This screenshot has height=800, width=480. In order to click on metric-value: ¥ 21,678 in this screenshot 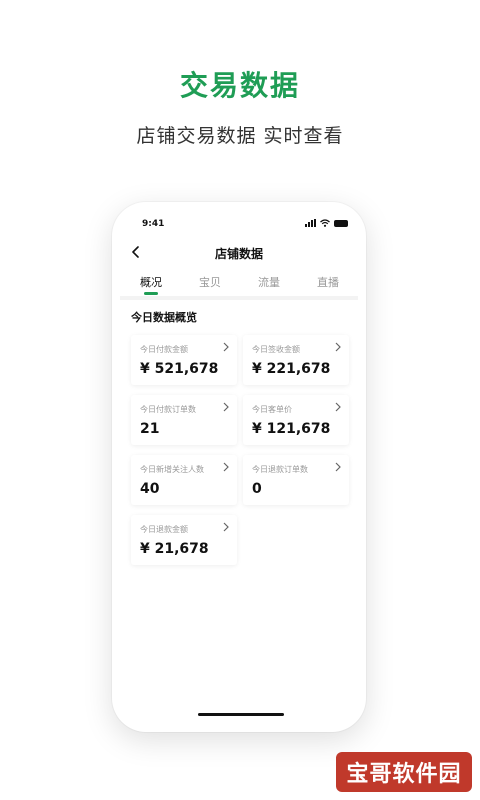, I will do `click(174, 549)`.